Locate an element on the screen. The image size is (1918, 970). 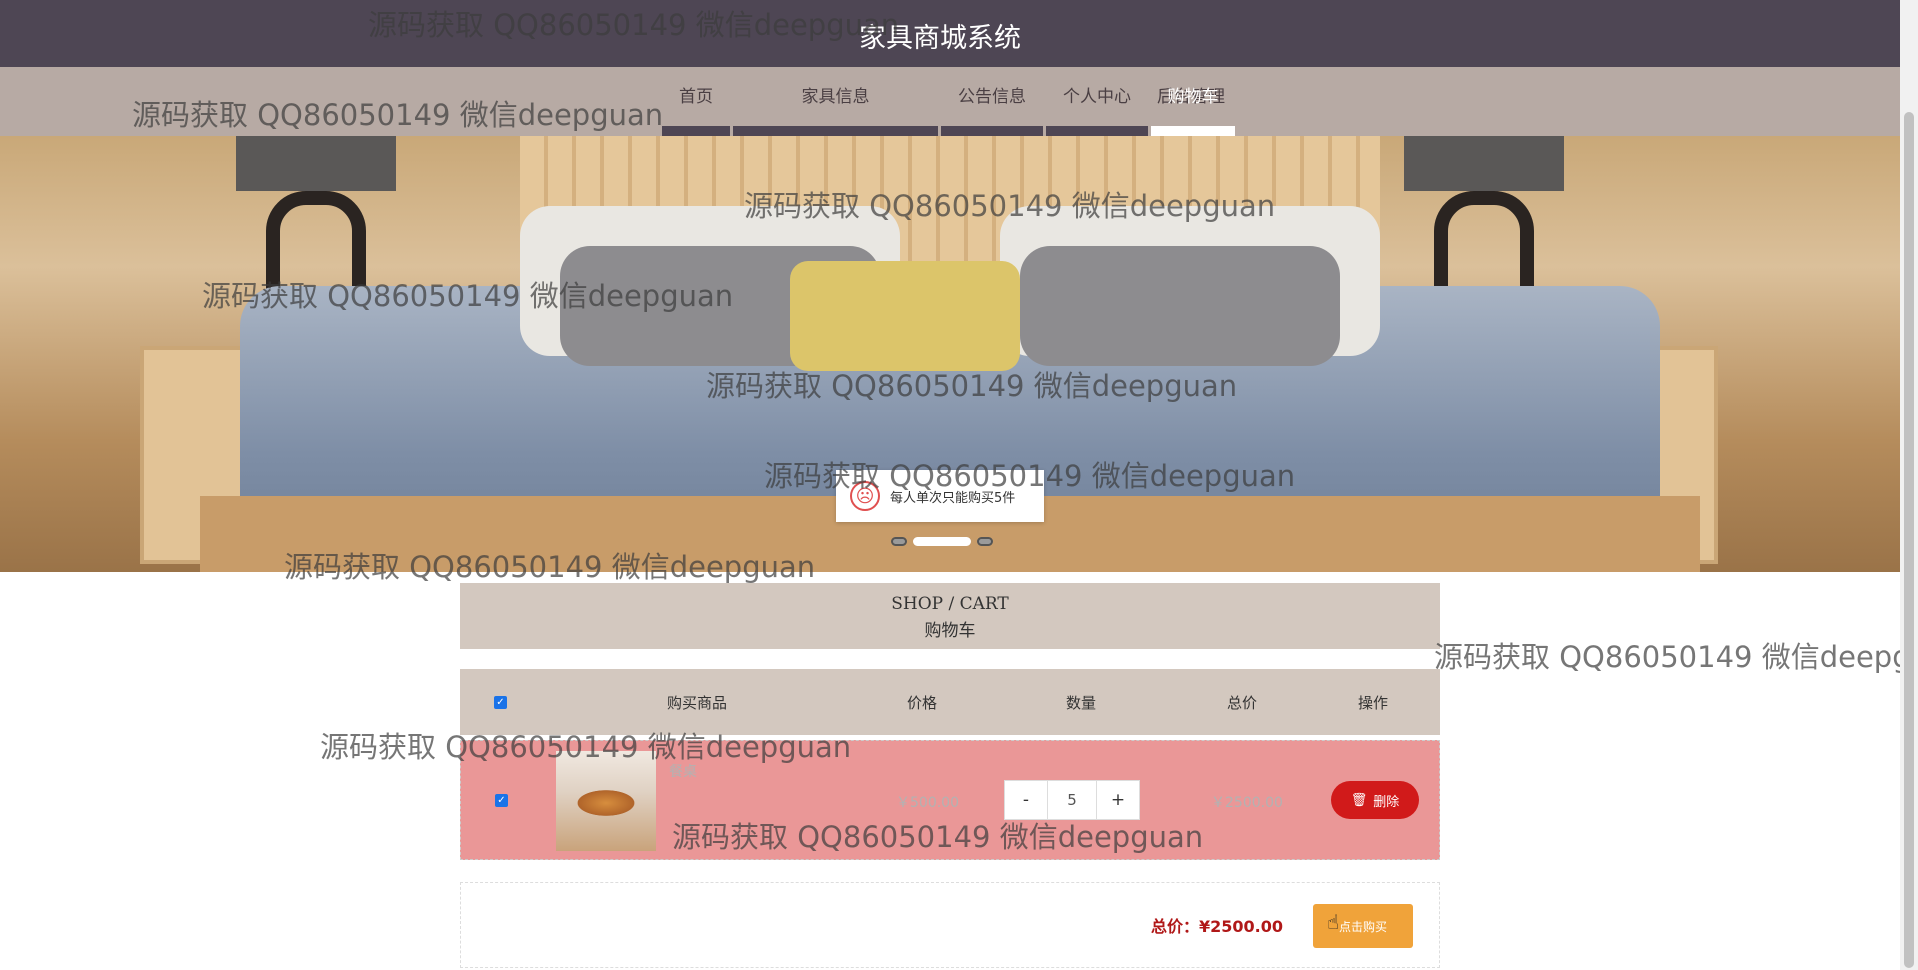
dining-table-thumbnail is located at coordinates (606, 801).